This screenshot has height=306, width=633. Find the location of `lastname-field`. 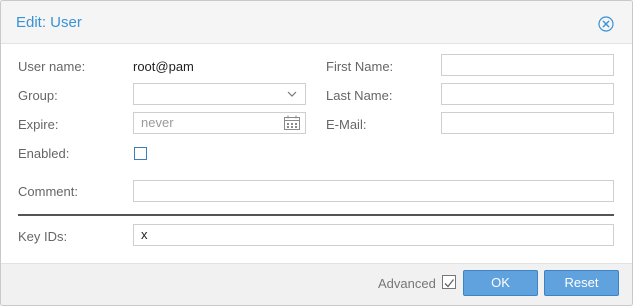

lastname-field is located at coordinates (527, 94).